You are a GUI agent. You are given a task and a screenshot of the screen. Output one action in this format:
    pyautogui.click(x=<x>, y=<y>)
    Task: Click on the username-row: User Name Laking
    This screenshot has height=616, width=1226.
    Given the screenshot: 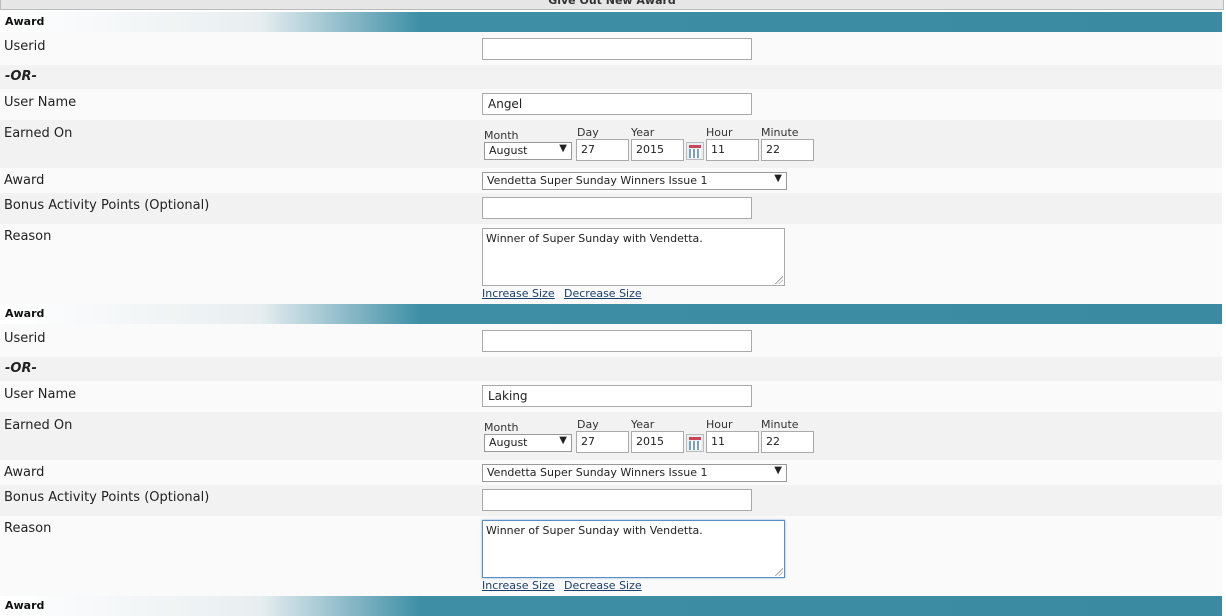 What is the action you would take?
    pyautogui.click(x=611, y=396)
    